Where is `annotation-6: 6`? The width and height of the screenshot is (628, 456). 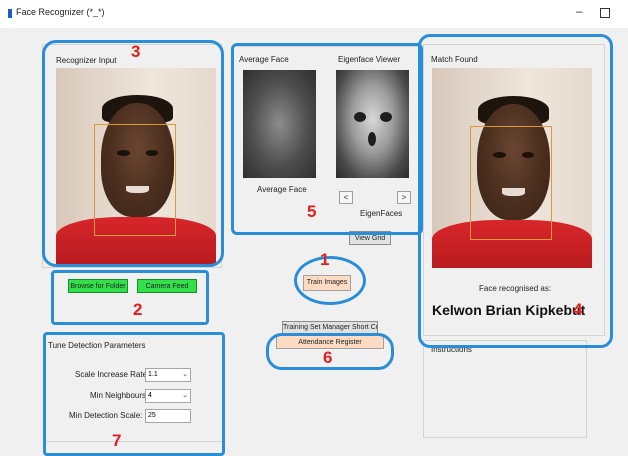 annotation-6: 6 is located at coordinates (328, 357).